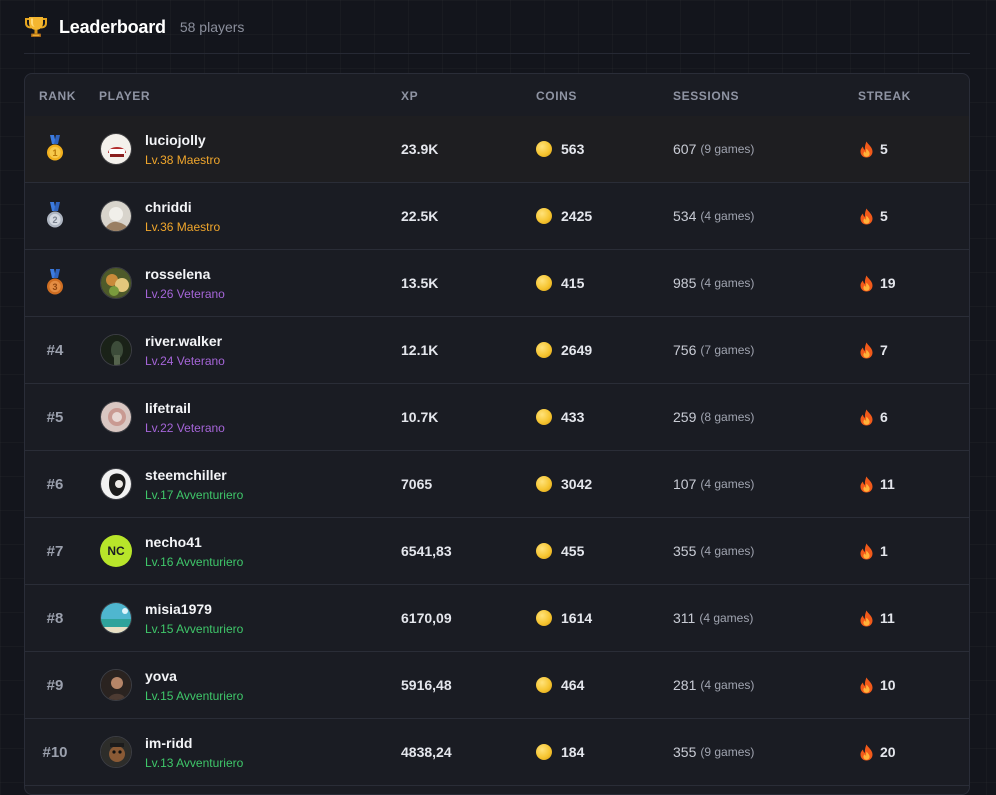  Describe the element at coordinates (873, 417) in the screenshot. I see `streak-cell: 6` at that location.